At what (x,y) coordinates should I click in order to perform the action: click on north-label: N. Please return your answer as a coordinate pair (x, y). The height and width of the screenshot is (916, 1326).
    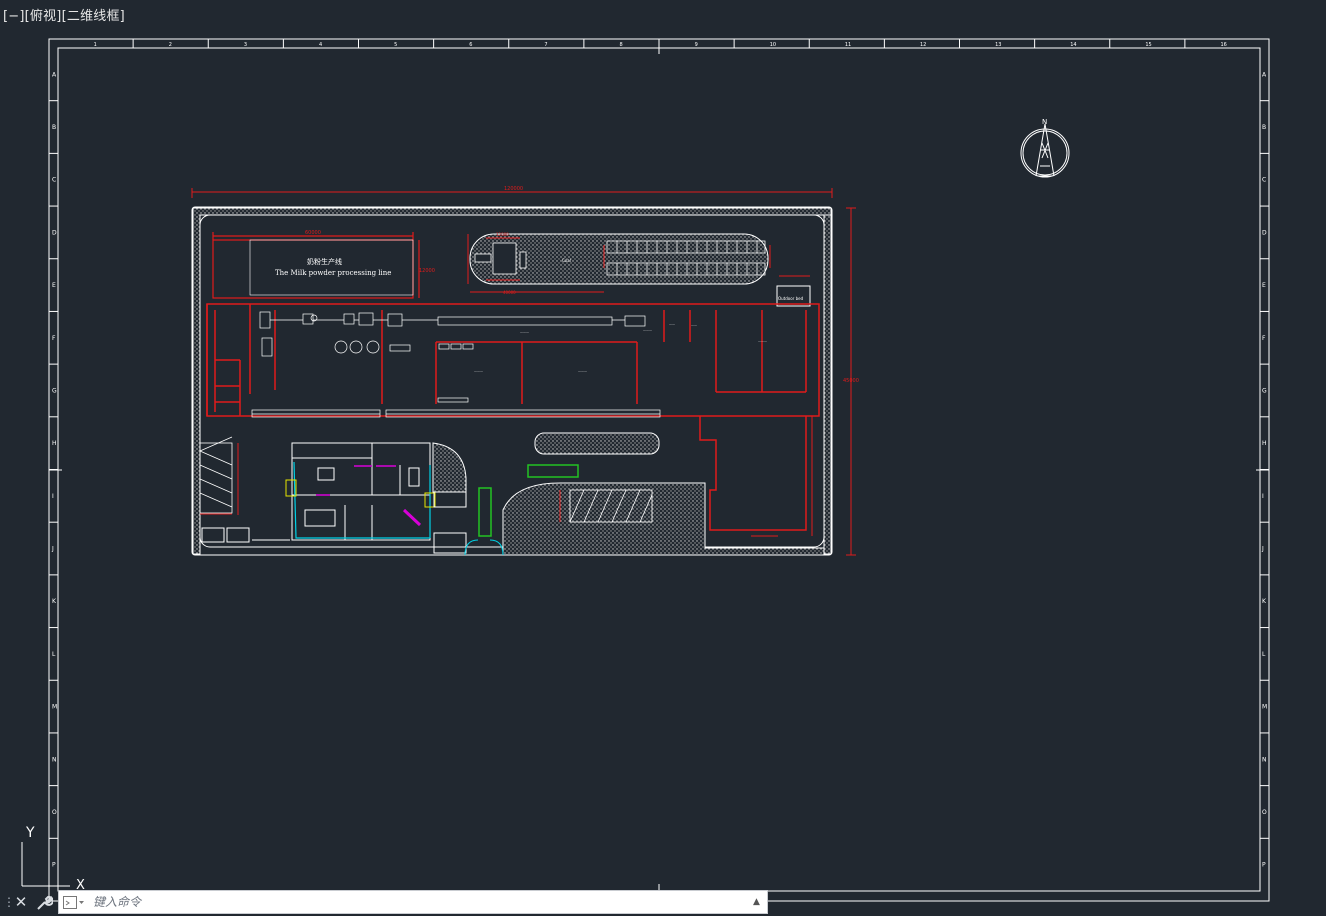
    Looking at the image, I should click on (1044, 122).